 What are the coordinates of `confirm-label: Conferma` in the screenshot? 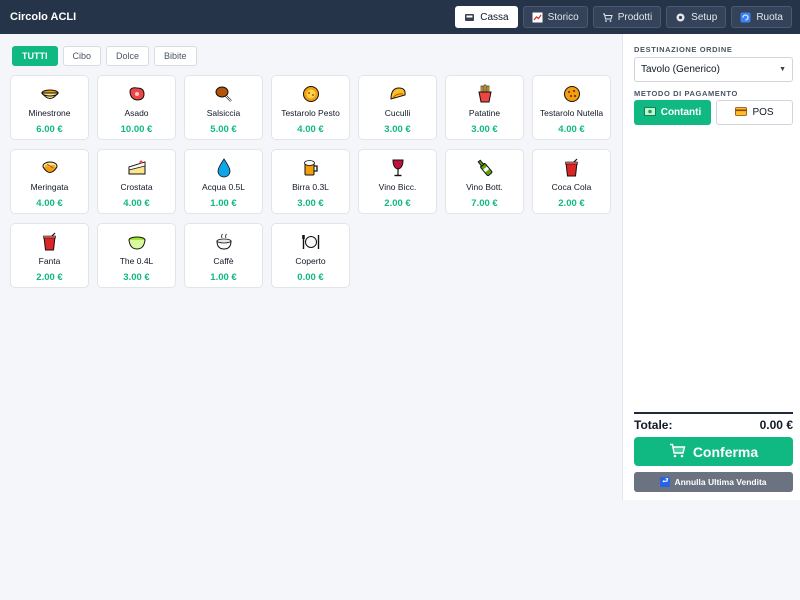 It's located at (725, 451).